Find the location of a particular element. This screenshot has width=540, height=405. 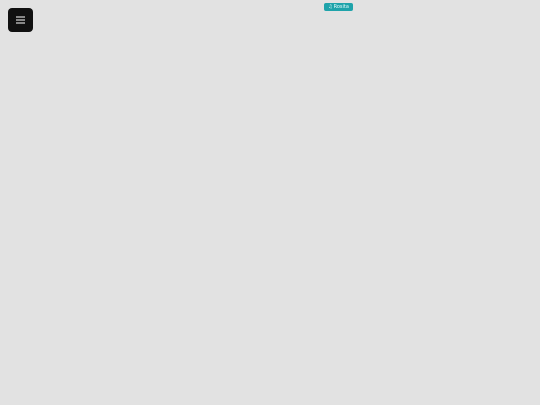

menu-button is located at coordinates (20, 20).